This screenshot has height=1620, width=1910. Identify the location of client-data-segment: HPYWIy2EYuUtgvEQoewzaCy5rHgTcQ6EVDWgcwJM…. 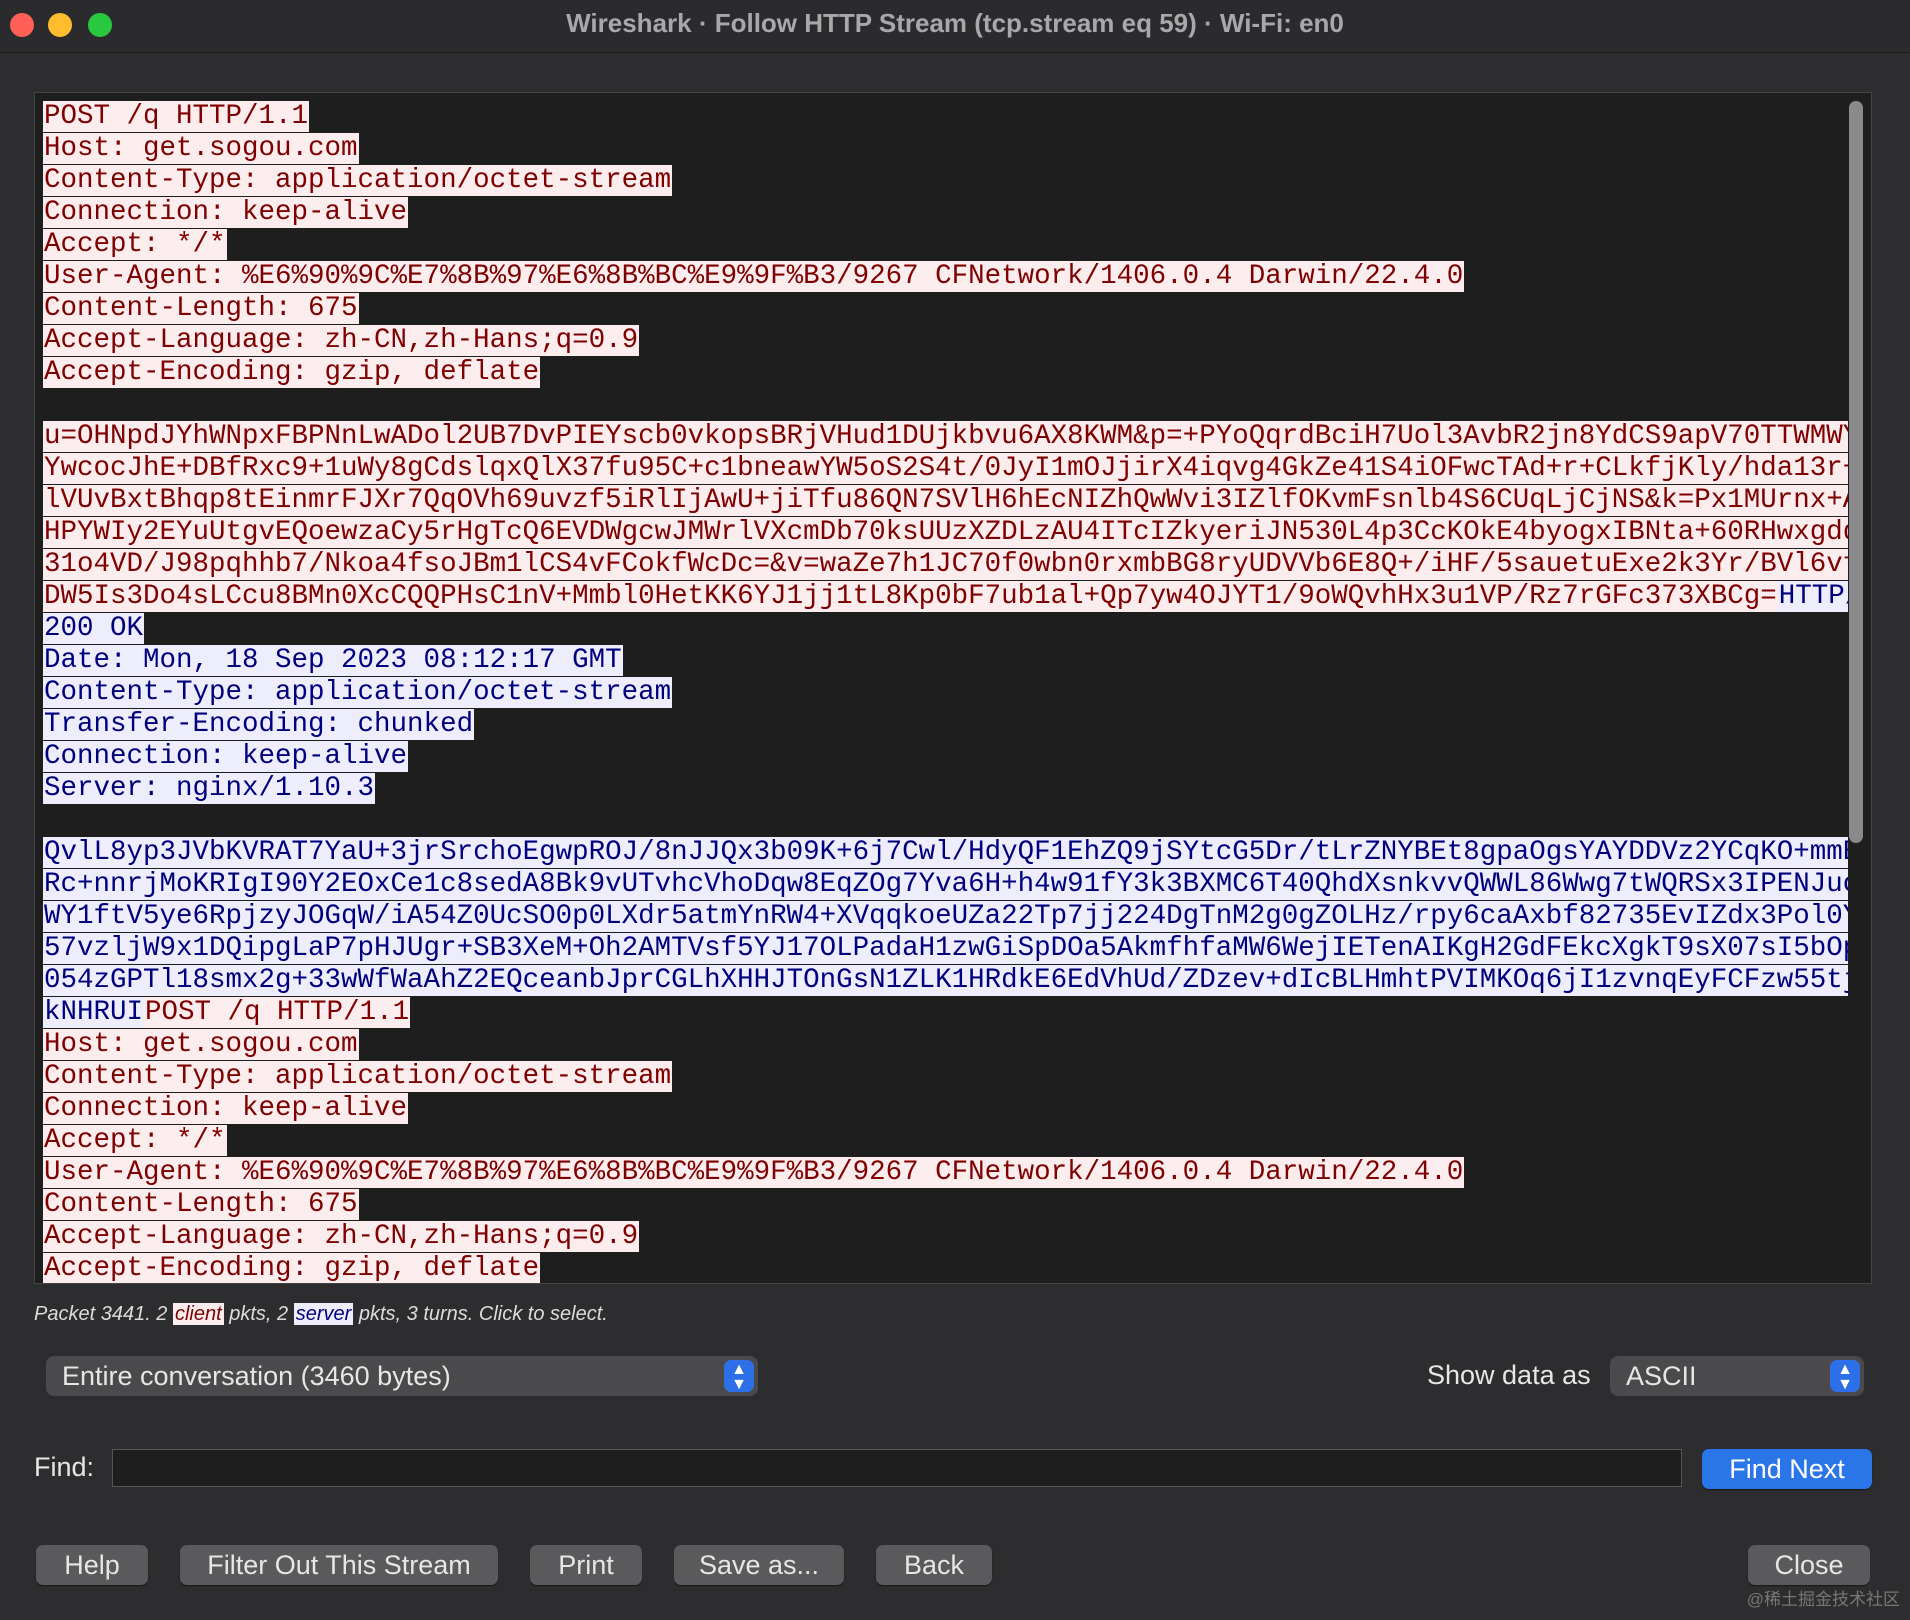
(945, 532).